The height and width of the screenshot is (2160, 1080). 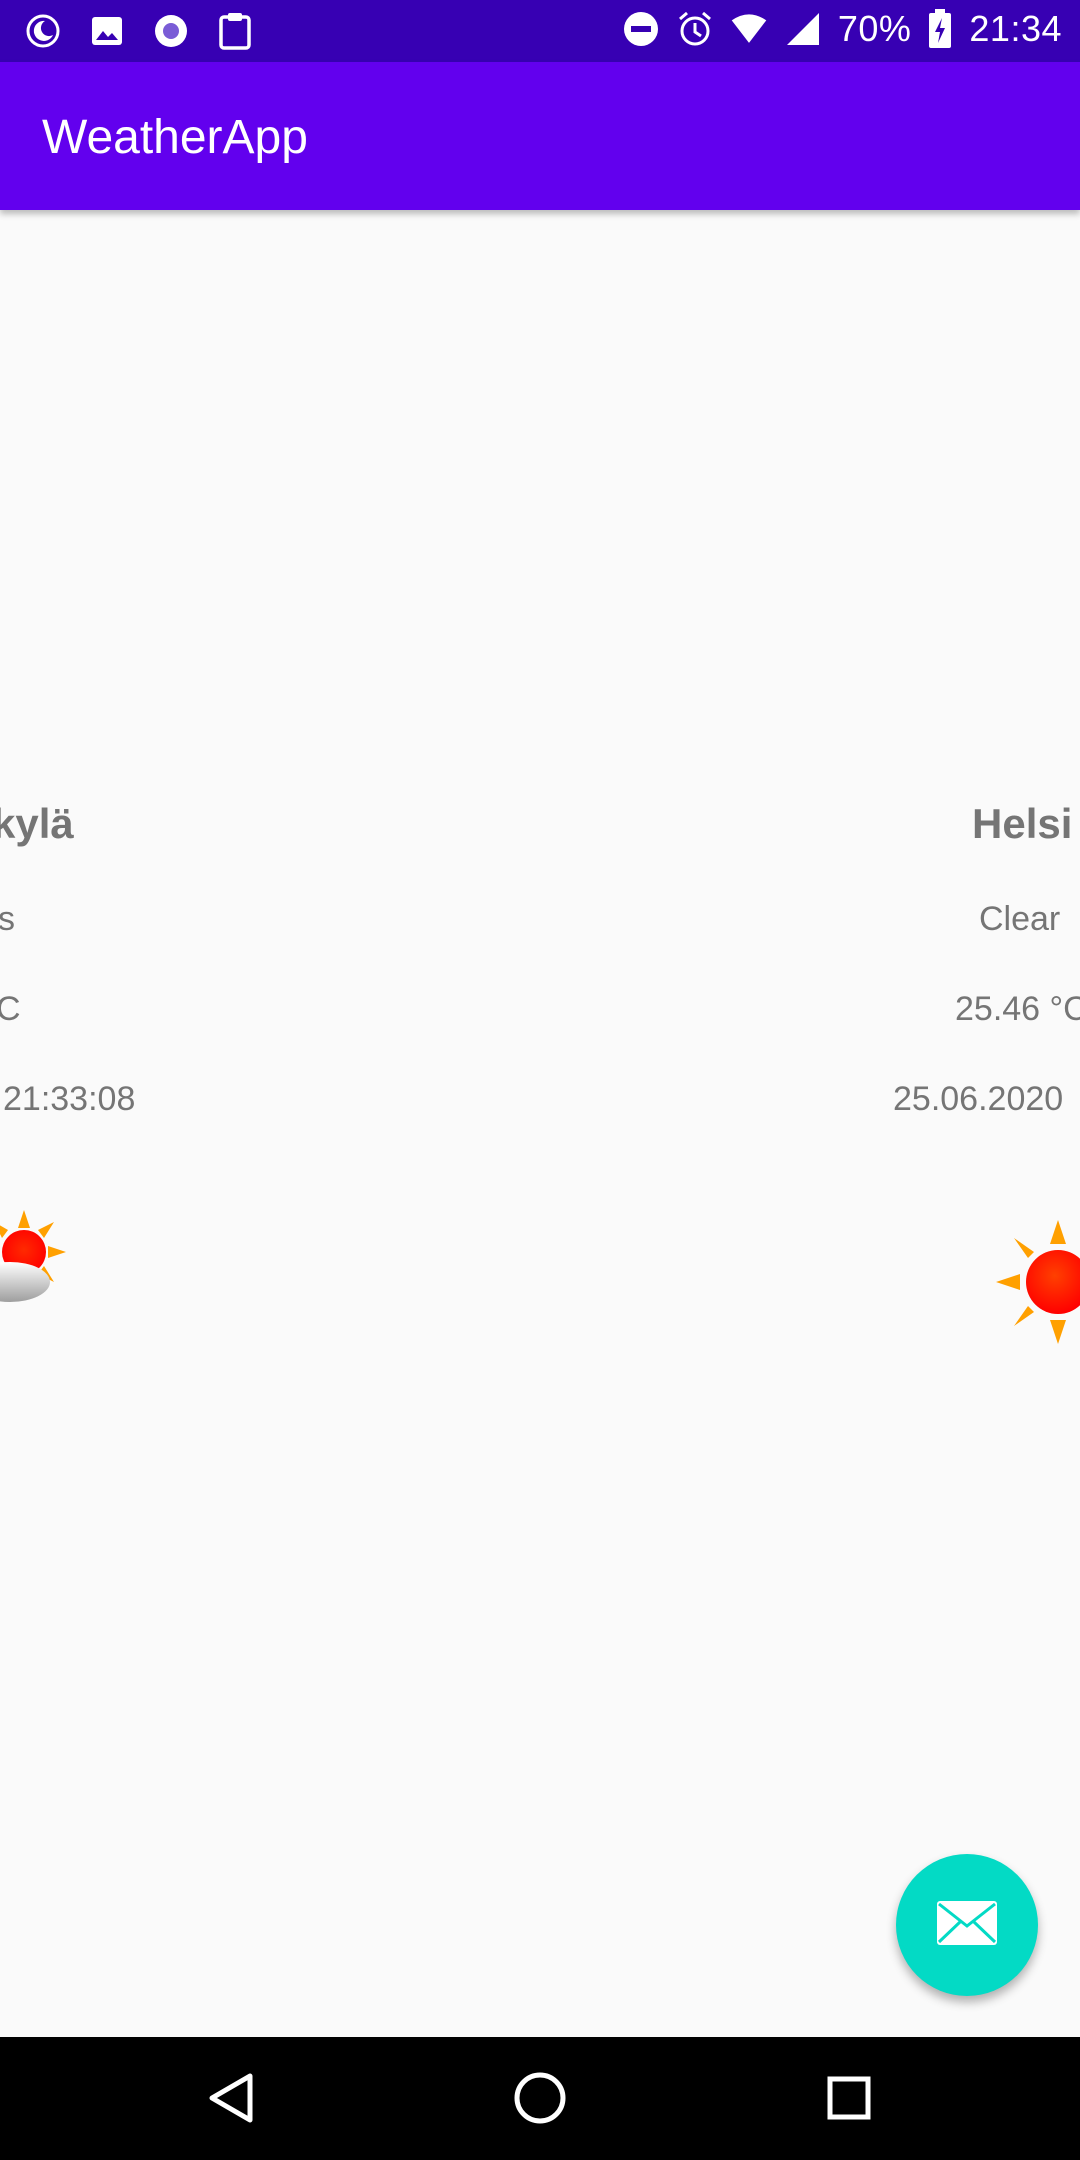 I want to click on timestamp: 21:33:08, so click(x=69, y=1099).